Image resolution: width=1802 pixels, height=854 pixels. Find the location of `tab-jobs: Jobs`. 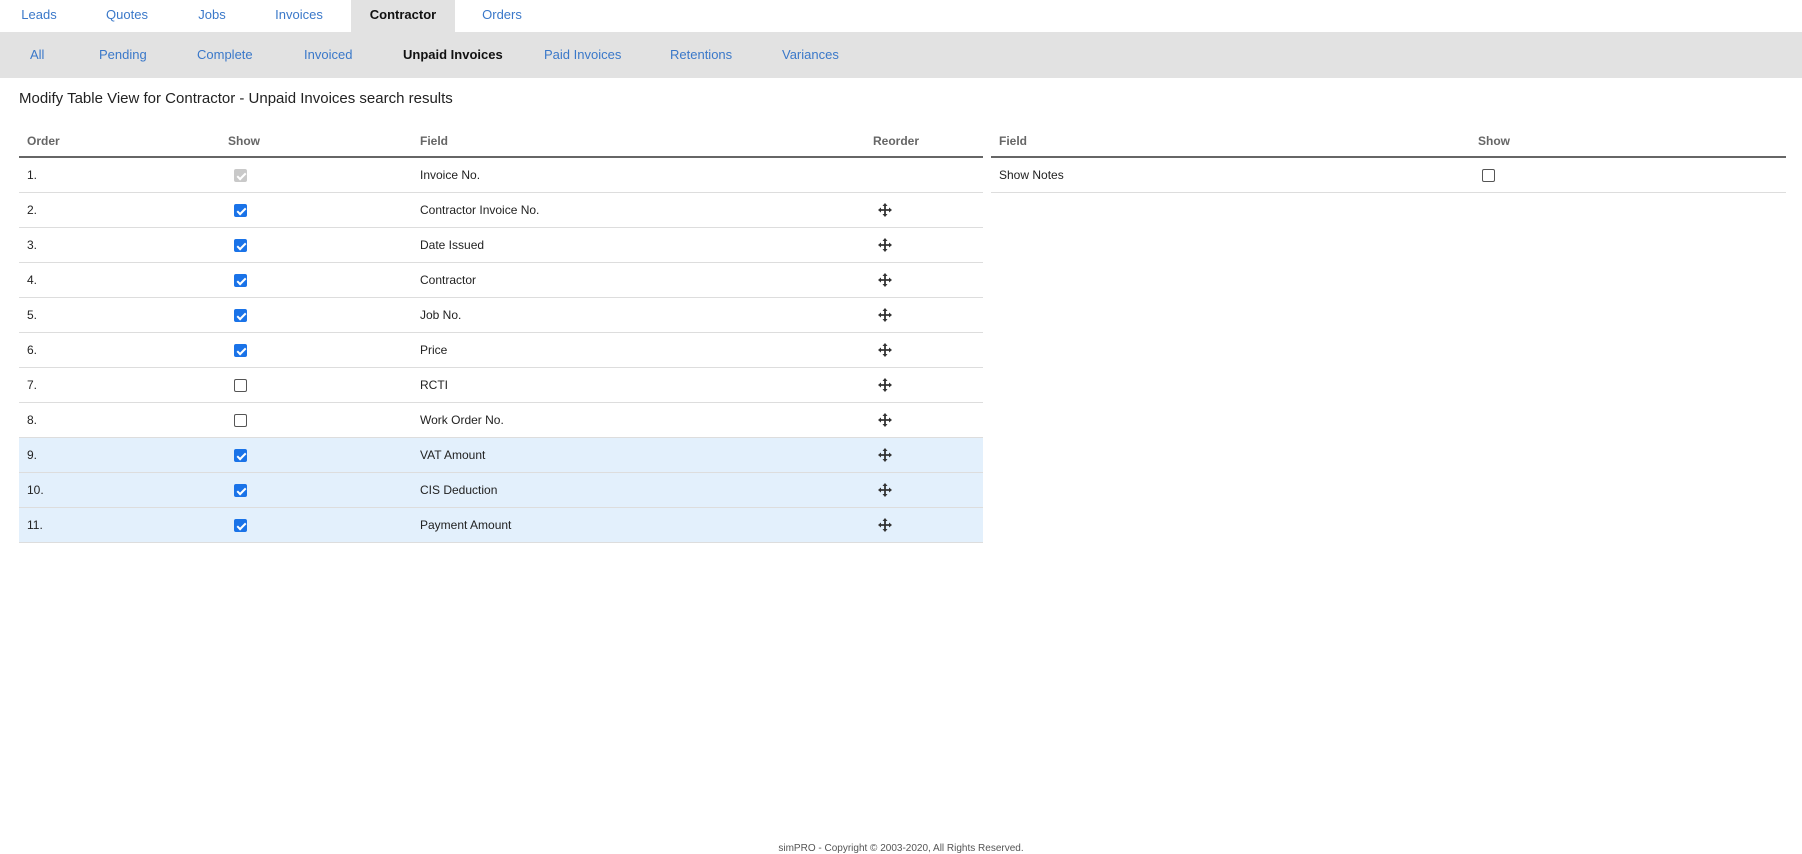

tab-jobs: Jobs is located at coordinates (212, 16).